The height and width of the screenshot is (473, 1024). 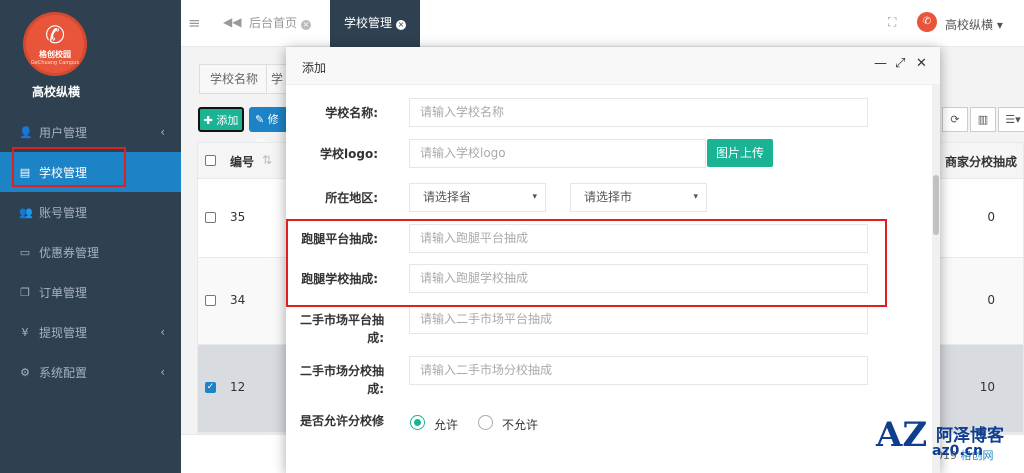 I want to click on disallow-radio, so click(x=485, y=422).